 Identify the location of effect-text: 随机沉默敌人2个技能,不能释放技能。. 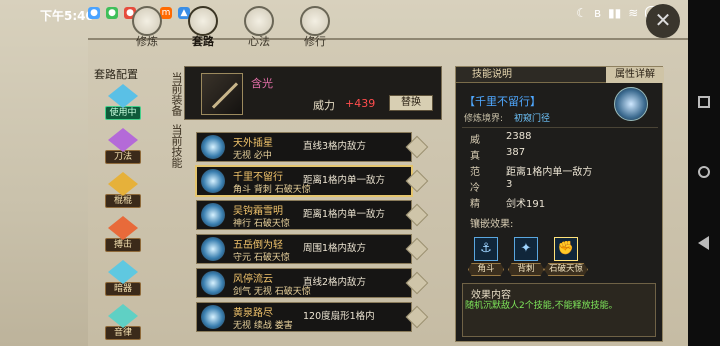
(541, 306).